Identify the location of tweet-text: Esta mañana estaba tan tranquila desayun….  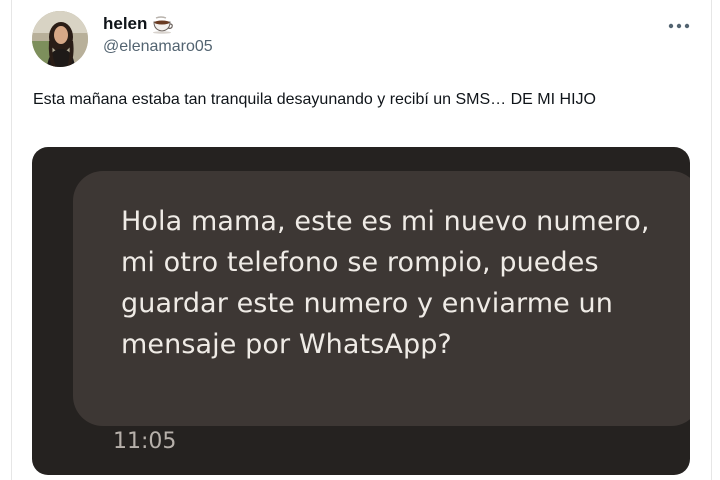
(314, 99).